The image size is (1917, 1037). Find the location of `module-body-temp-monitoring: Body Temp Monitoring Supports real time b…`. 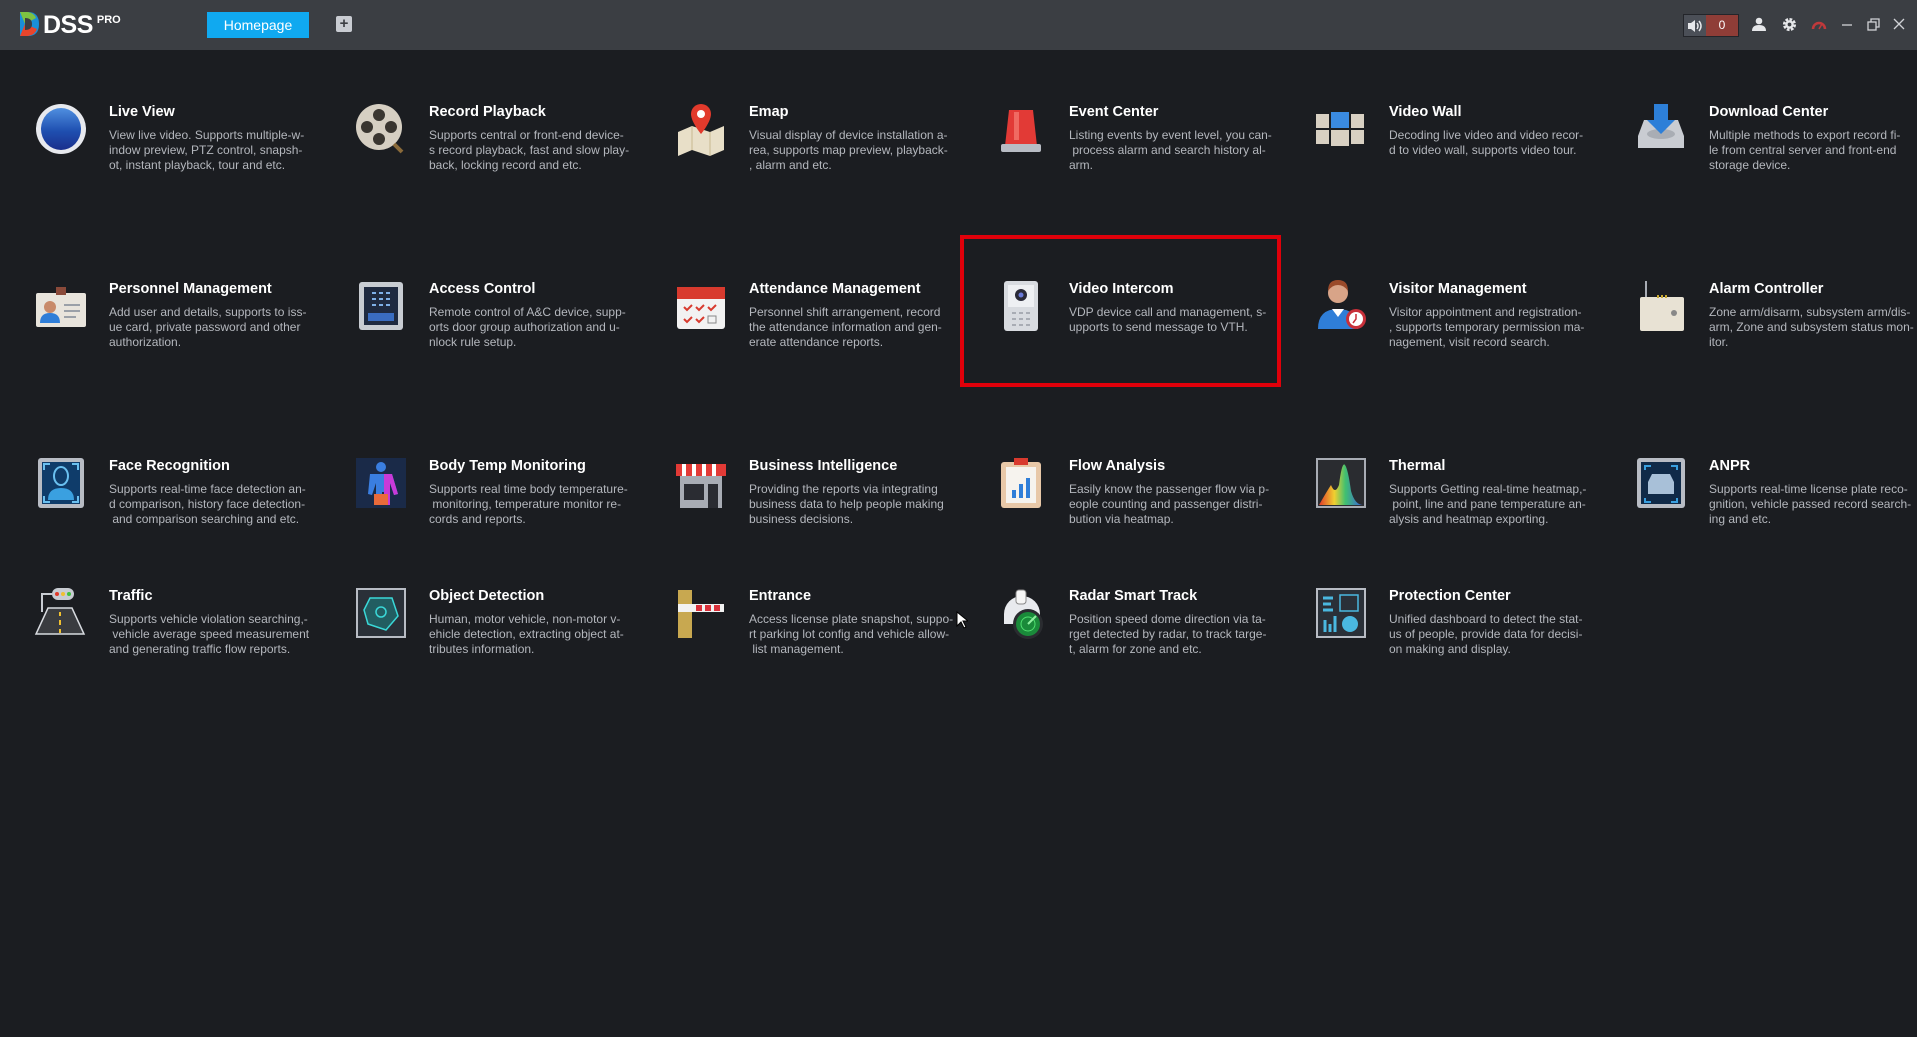

module-body-temp-monitoring: Body Temp Monitoring Supports real time b… is located at coordinates (500, 521).